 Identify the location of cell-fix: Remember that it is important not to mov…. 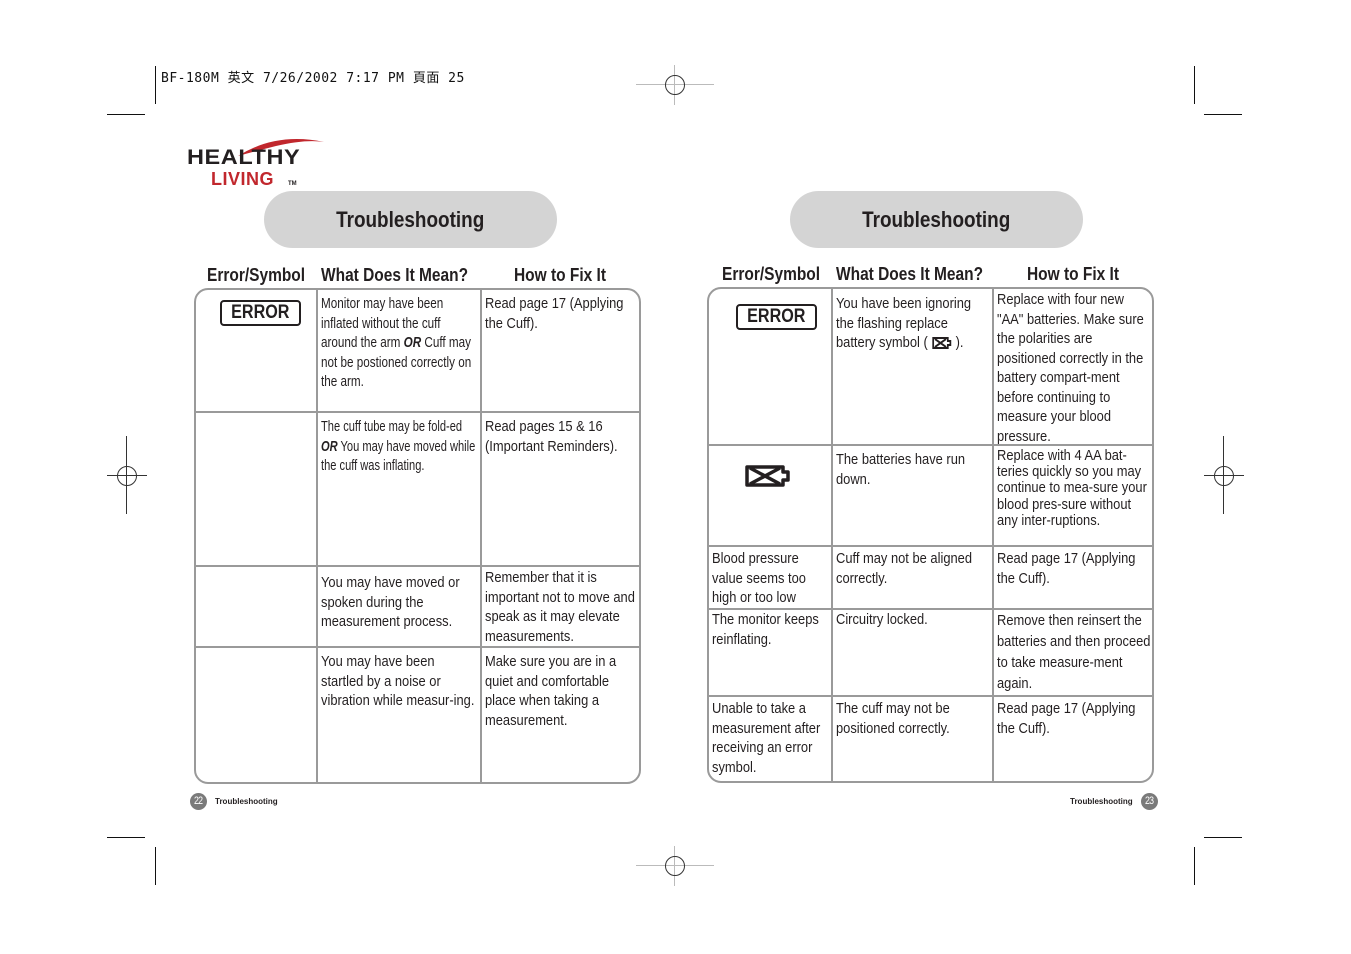
(559, 607).